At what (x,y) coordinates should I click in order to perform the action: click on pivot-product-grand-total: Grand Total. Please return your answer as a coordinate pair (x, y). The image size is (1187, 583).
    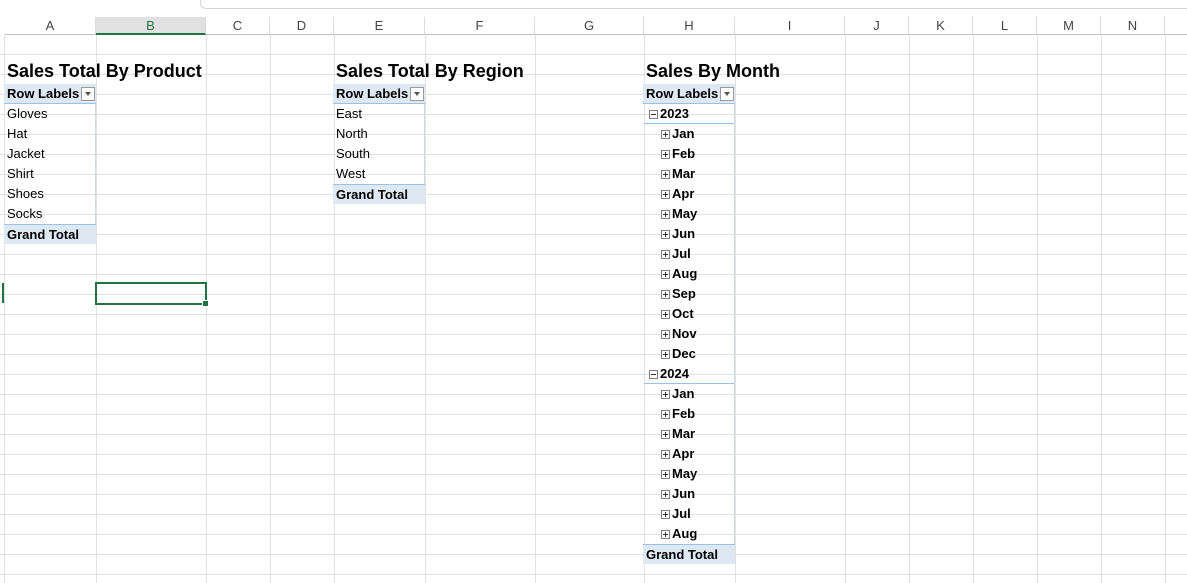
    Looking at the image, I should click on (50, 234).